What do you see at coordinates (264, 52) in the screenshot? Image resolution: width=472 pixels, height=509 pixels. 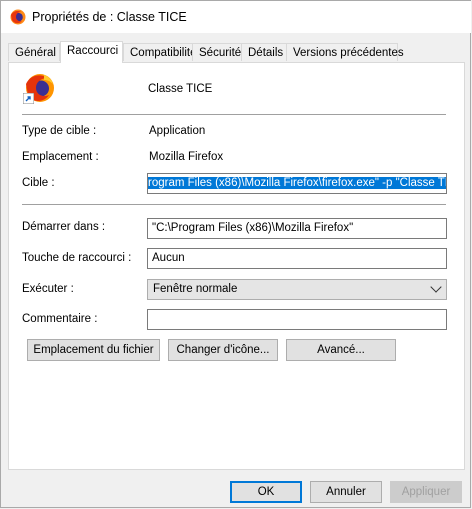 I see `tab-details: Détails` at bounding box center [264, 52].